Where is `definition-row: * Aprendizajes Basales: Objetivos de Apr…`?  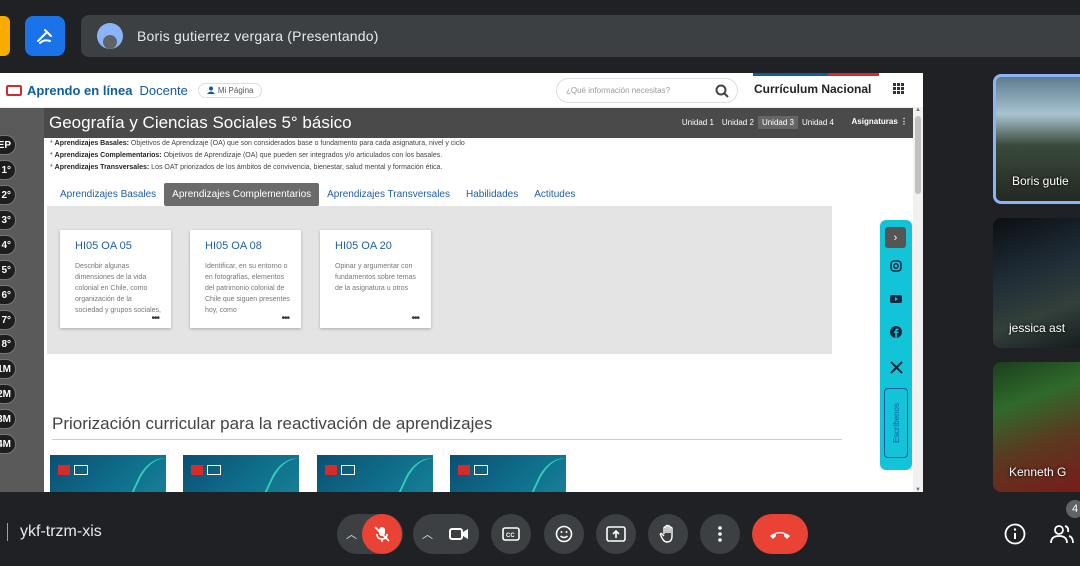
definition-row: * Aprendizajes Basales: Objetivos de Apr… is located at coordinates (257, 143).